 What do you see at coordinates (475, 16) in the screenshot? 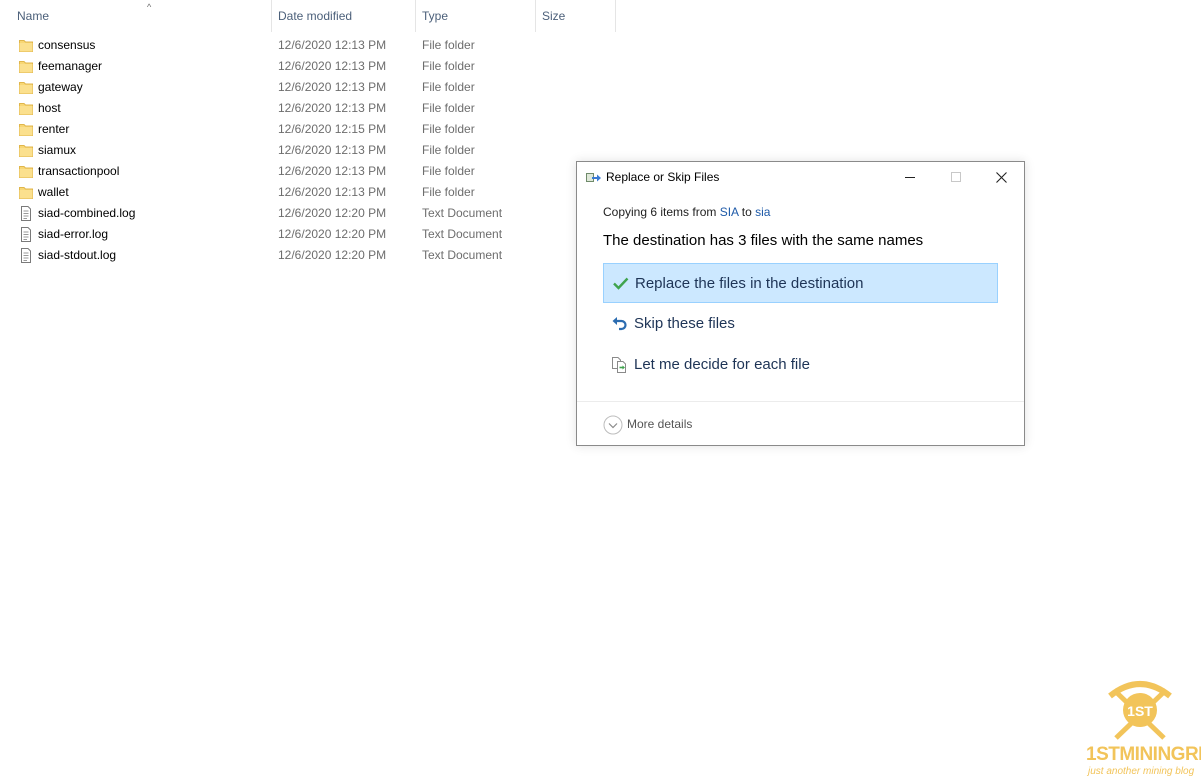
I see `column-header-type: Type` at bounding box center [475, 16].